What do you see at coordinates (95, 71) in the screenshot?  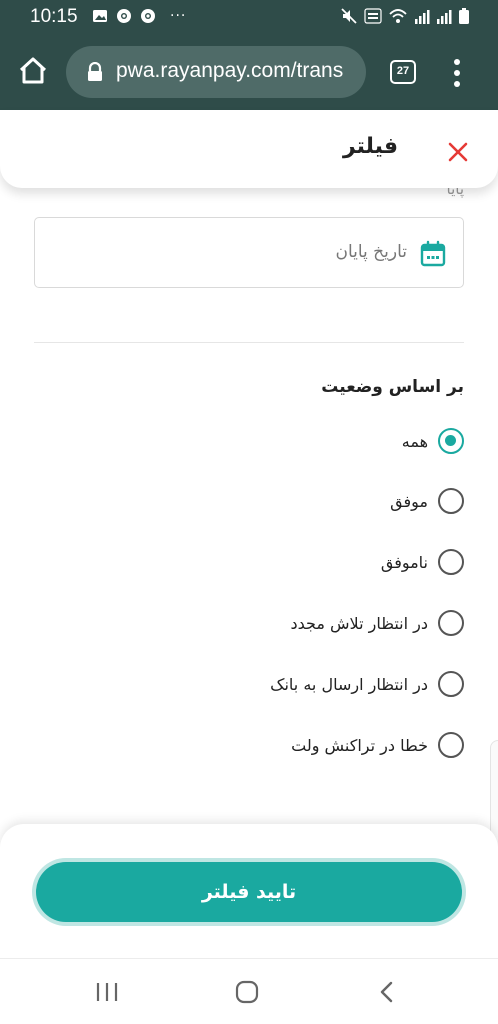 I see `lock-icon` at bounding box center [95, 71].